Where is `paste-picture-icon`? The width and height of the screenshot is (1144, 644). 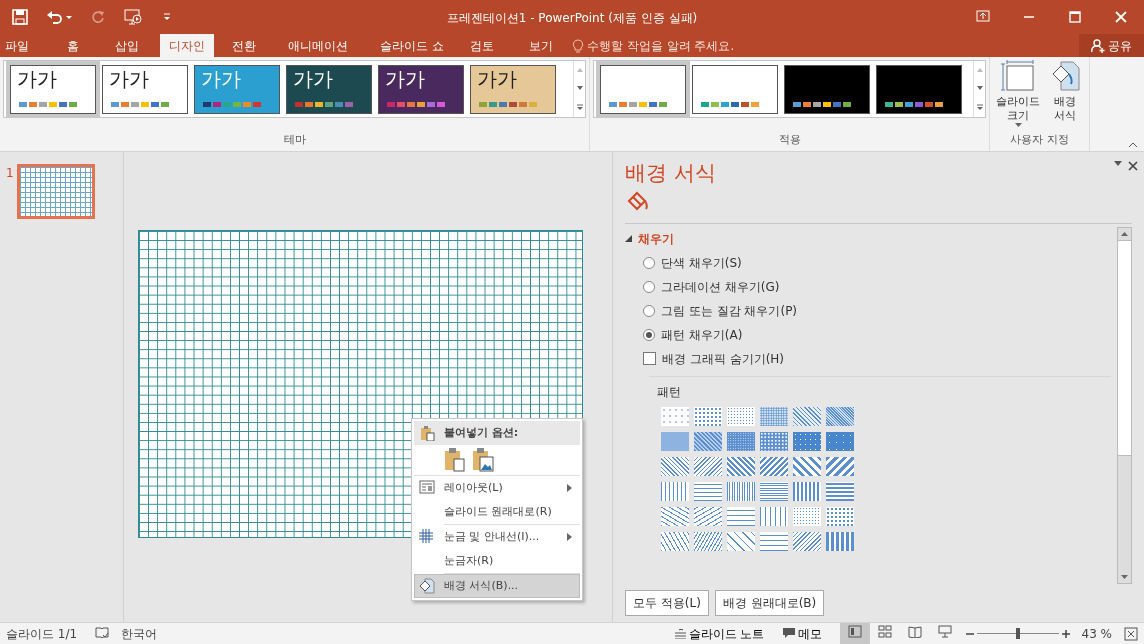
paste-picture-icon is located at coordinates (483, 460).